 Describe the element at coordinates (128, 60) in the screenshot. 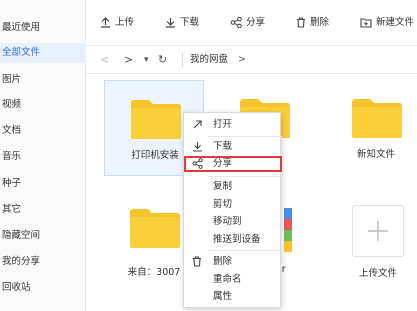

I see `forward-button: >` at that location.